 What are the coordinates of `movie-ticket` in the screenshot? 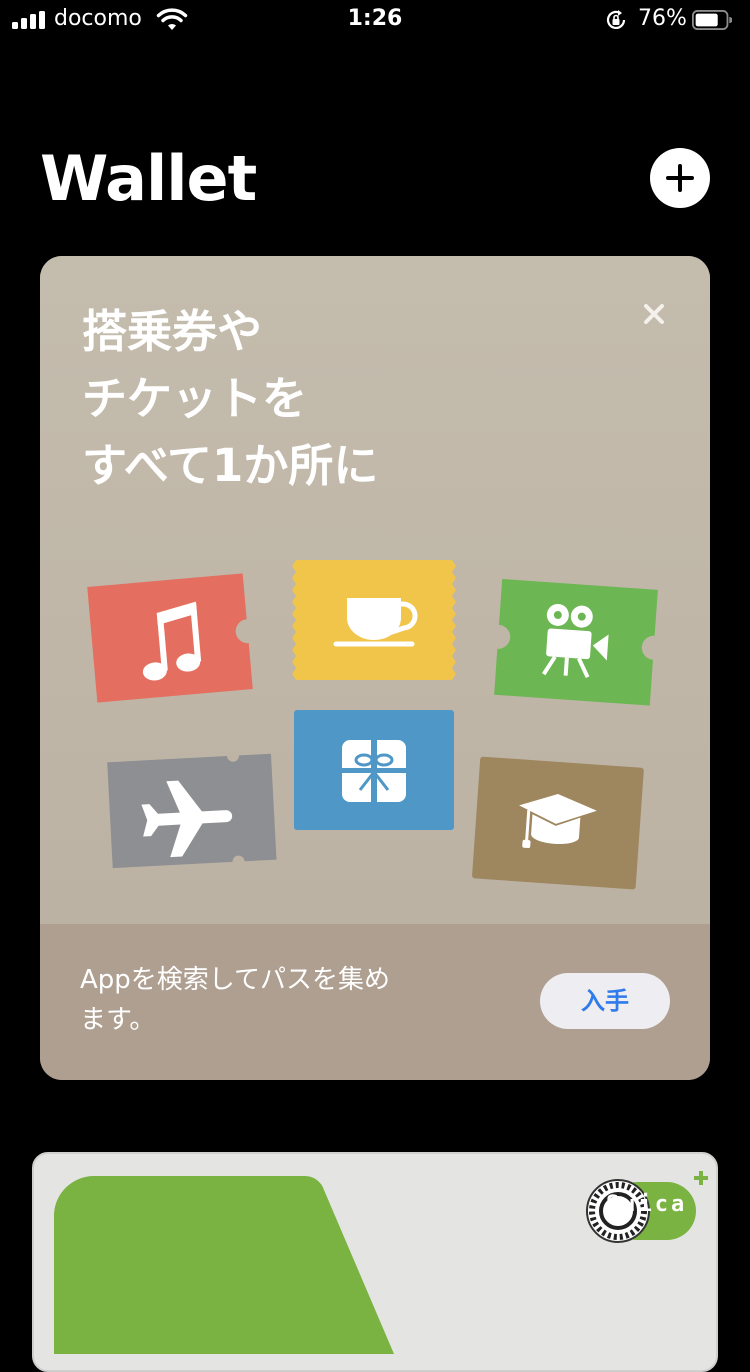 It's located at (576, 642).